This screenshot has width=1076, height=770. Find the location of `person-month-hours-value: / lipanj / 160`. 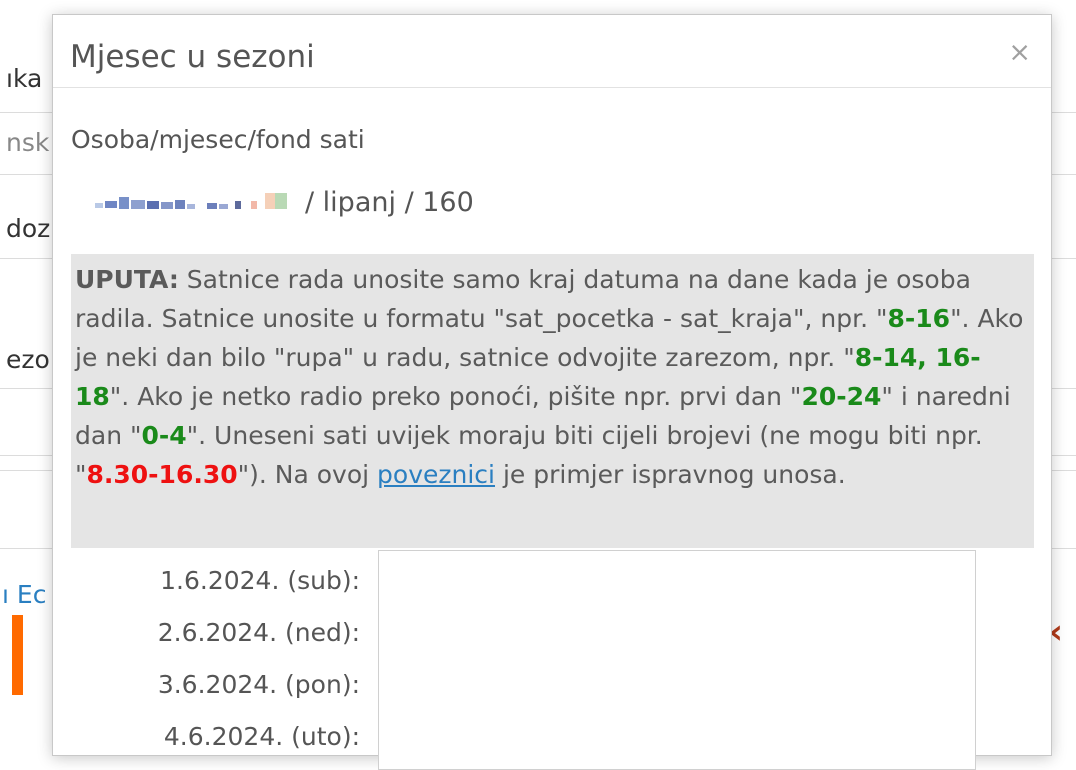

person-month-hours-value: / lipanj / 160 is located at coordinates (284, 202).